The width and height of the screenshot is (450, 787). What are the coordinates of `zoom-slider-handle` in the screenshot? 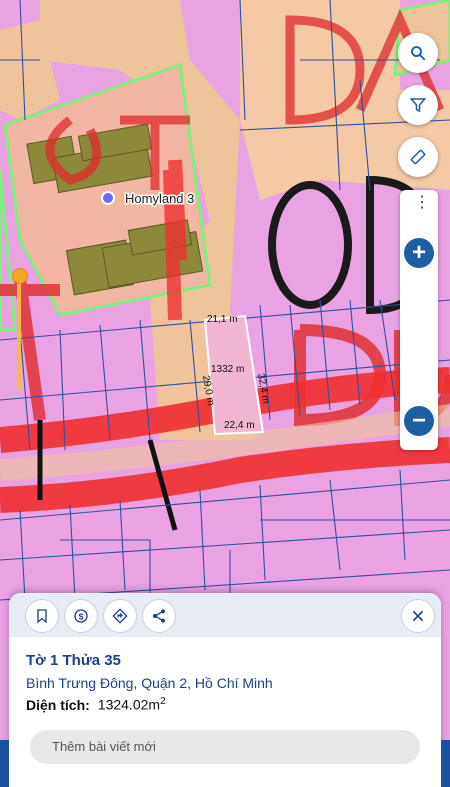 It's located at (20, 276).